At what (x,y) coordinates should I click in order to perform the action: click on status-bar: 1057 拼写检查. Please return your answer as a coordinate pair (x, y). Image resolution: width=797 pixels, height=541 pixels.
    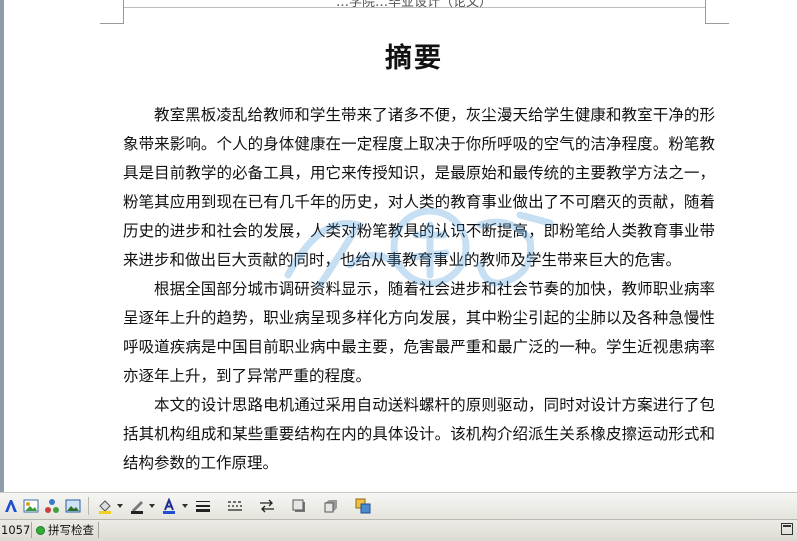
    Looking at the image, I should click on (398, 530).